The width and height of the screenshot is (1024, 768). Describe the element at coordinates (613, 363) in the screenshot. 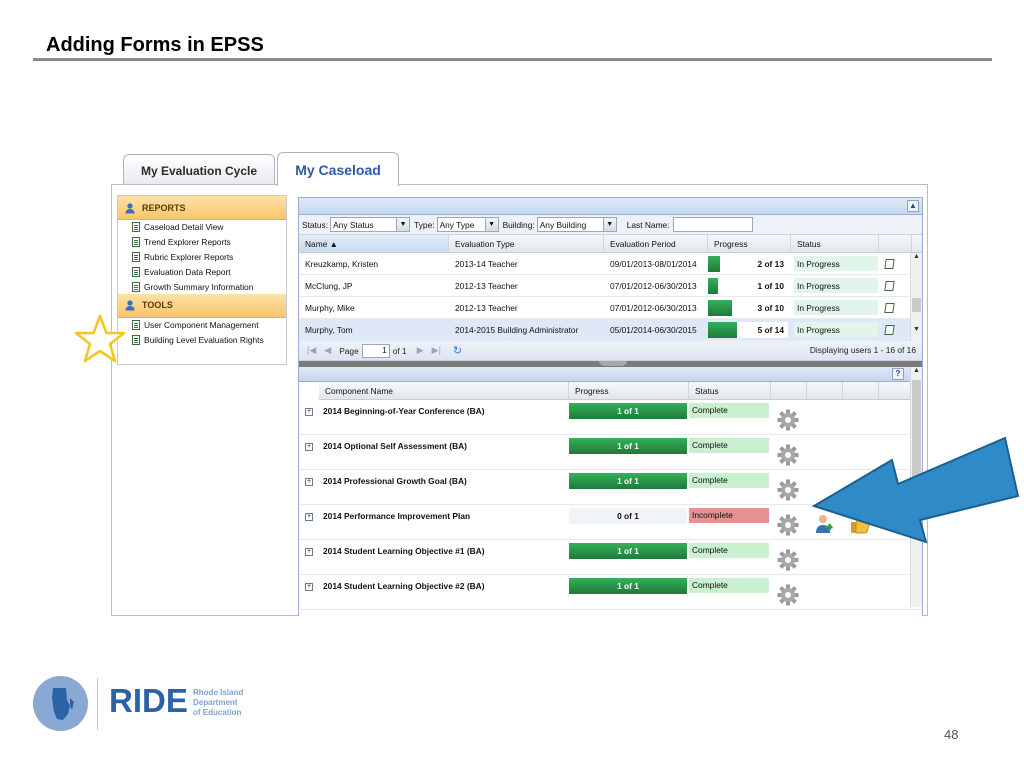

I see `splitter-handle` at that location.